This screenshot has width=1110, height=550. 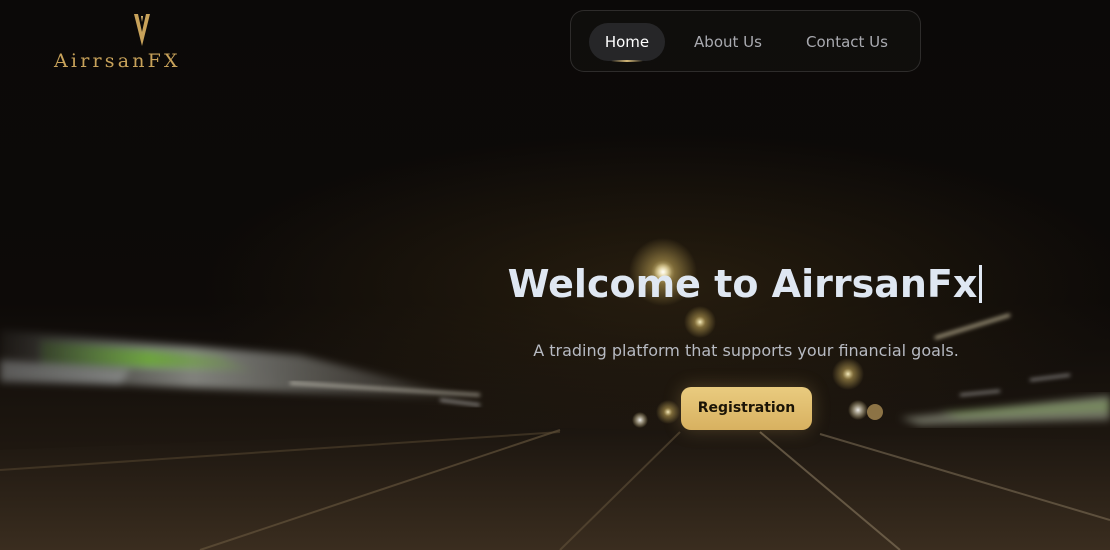 I want to click on nav-item-home: Home, so click(x=627, y=42).